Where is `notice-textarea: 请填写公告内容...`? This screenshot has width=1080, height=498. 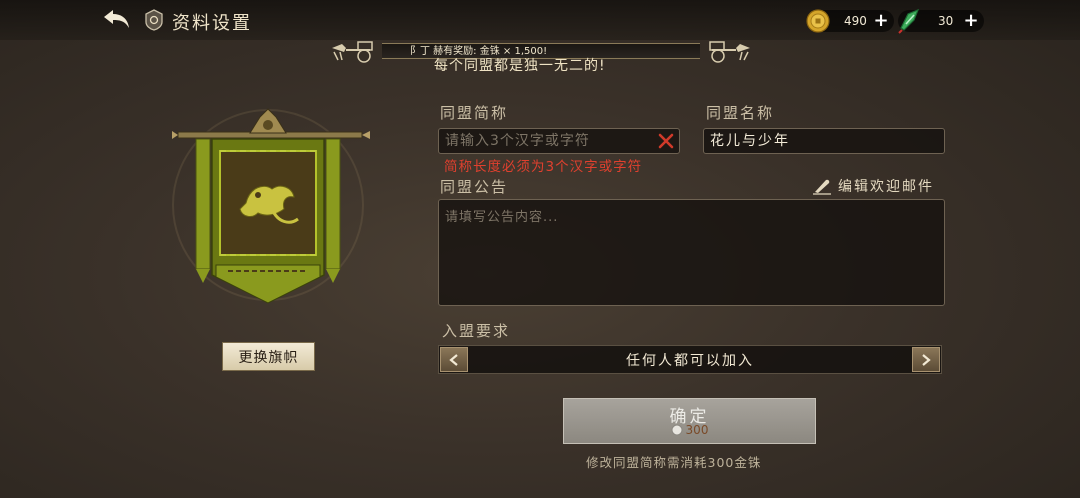
notice-textarea: 请填写公告内容... is located at coordinates (691, 252).